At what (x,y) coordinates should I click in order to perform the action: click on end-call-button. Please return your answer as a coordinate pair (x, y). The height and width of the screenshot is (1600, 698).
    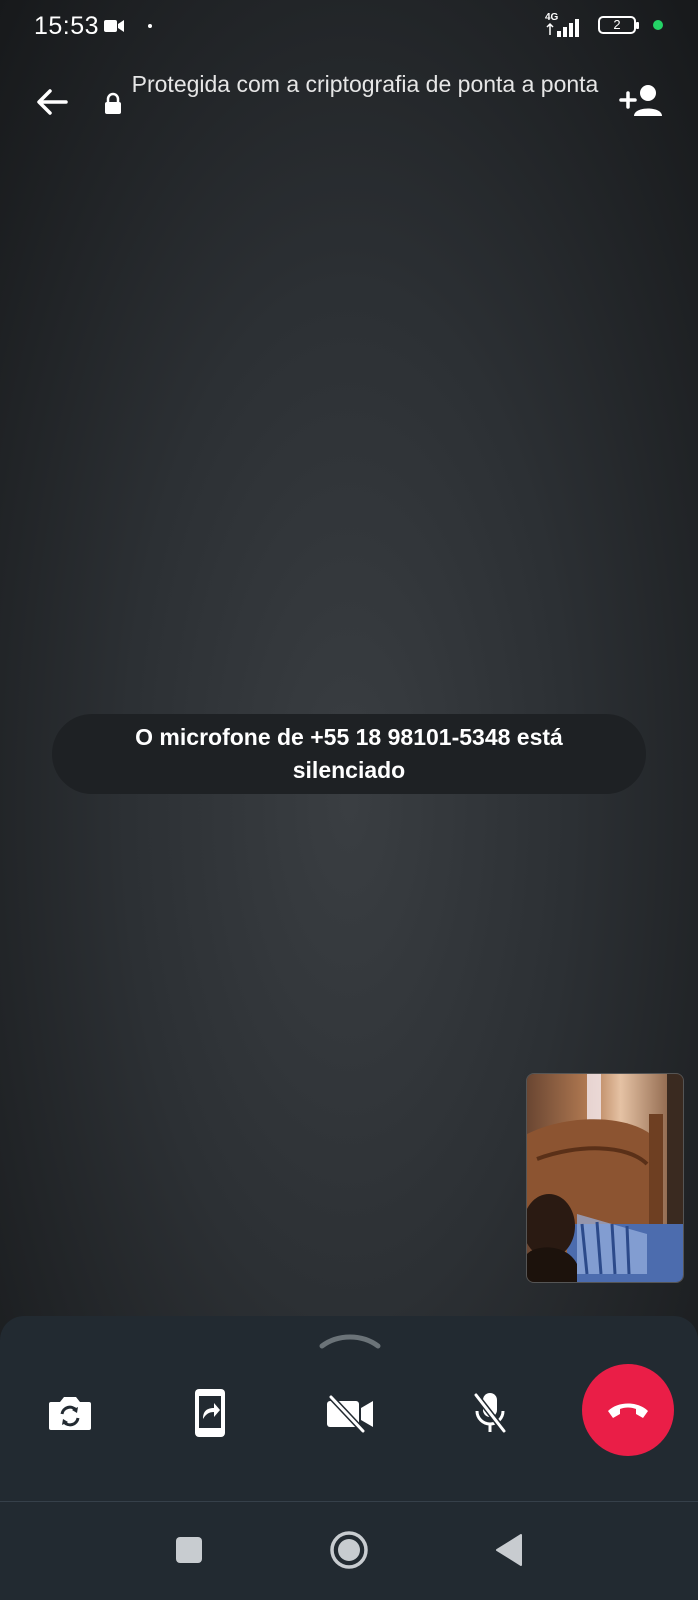
    Looking at the image, I should click on (628, 1410).